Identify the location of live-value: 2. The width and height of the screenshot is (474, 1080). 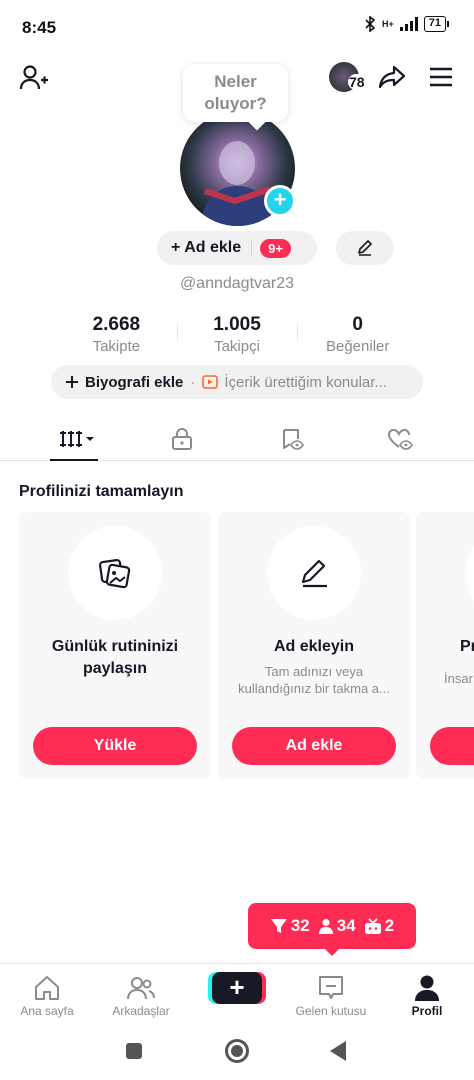
(389, 925).